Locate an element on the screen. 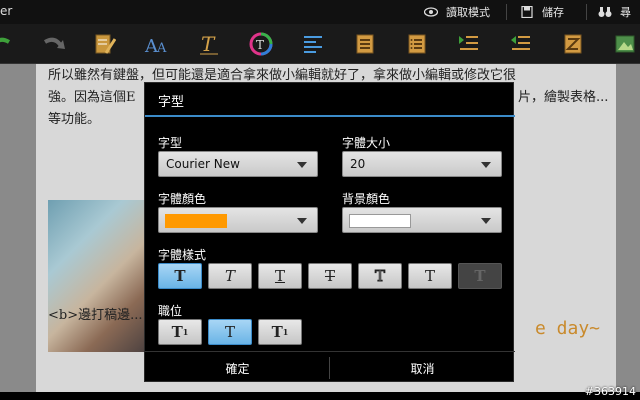 Image resolution: width=640 pixels, height=400 pixels. eye-icon is located at coordinates (431, 12).